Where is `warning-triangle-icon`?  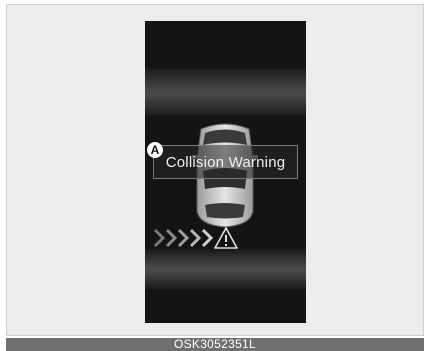
warning-triangle-icon is located at coordinates (226, 238).